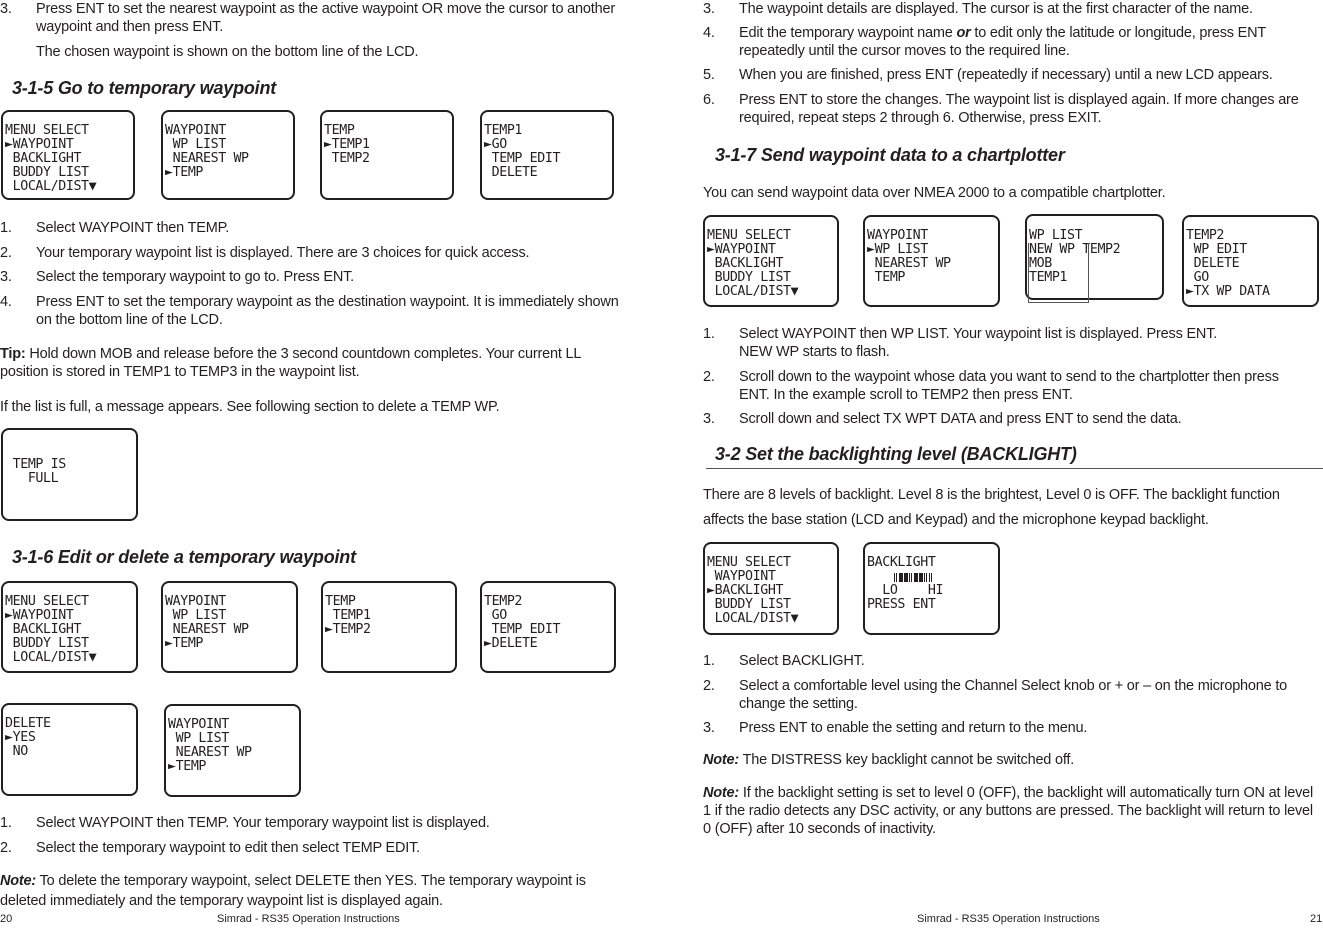 The width and height of the screenshot is (1323, 928). Describe the element at coordinates (347, 144) in the screenshot. I see `lcd-text: TEMP ►TEMP1 TEMP2` at that location.